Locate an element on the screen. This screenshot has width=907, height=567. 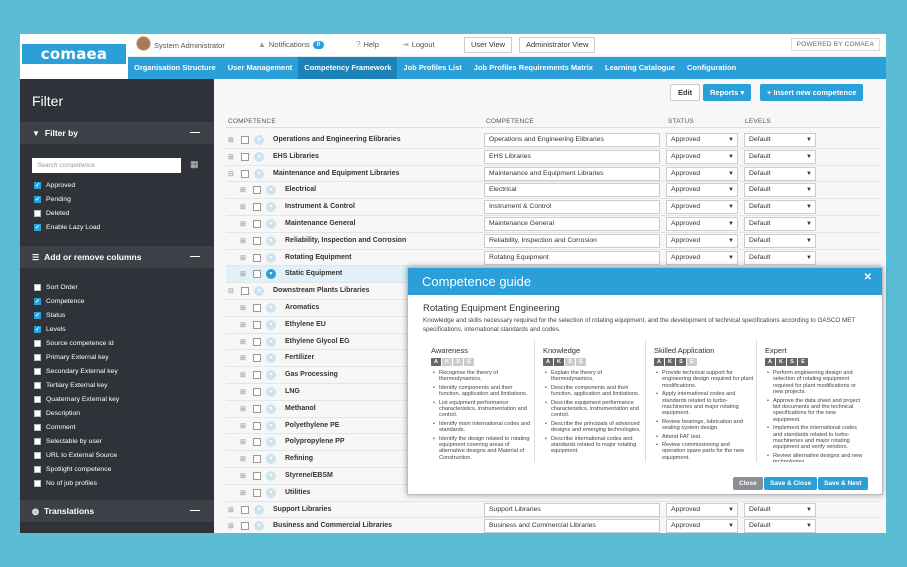
search-competence-input is located at coordinates (106, 165).